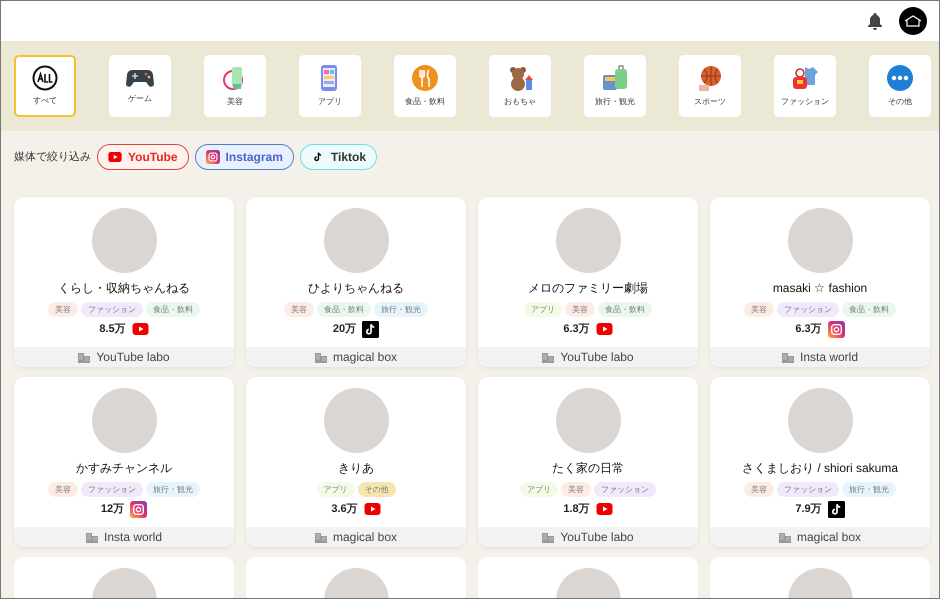 The width and height of the screenshot is (940, 599). What do you see at coordinates (143, 157) in the screenshot?
I see `filter-button: YouTube` at bounding box center [143, 157].